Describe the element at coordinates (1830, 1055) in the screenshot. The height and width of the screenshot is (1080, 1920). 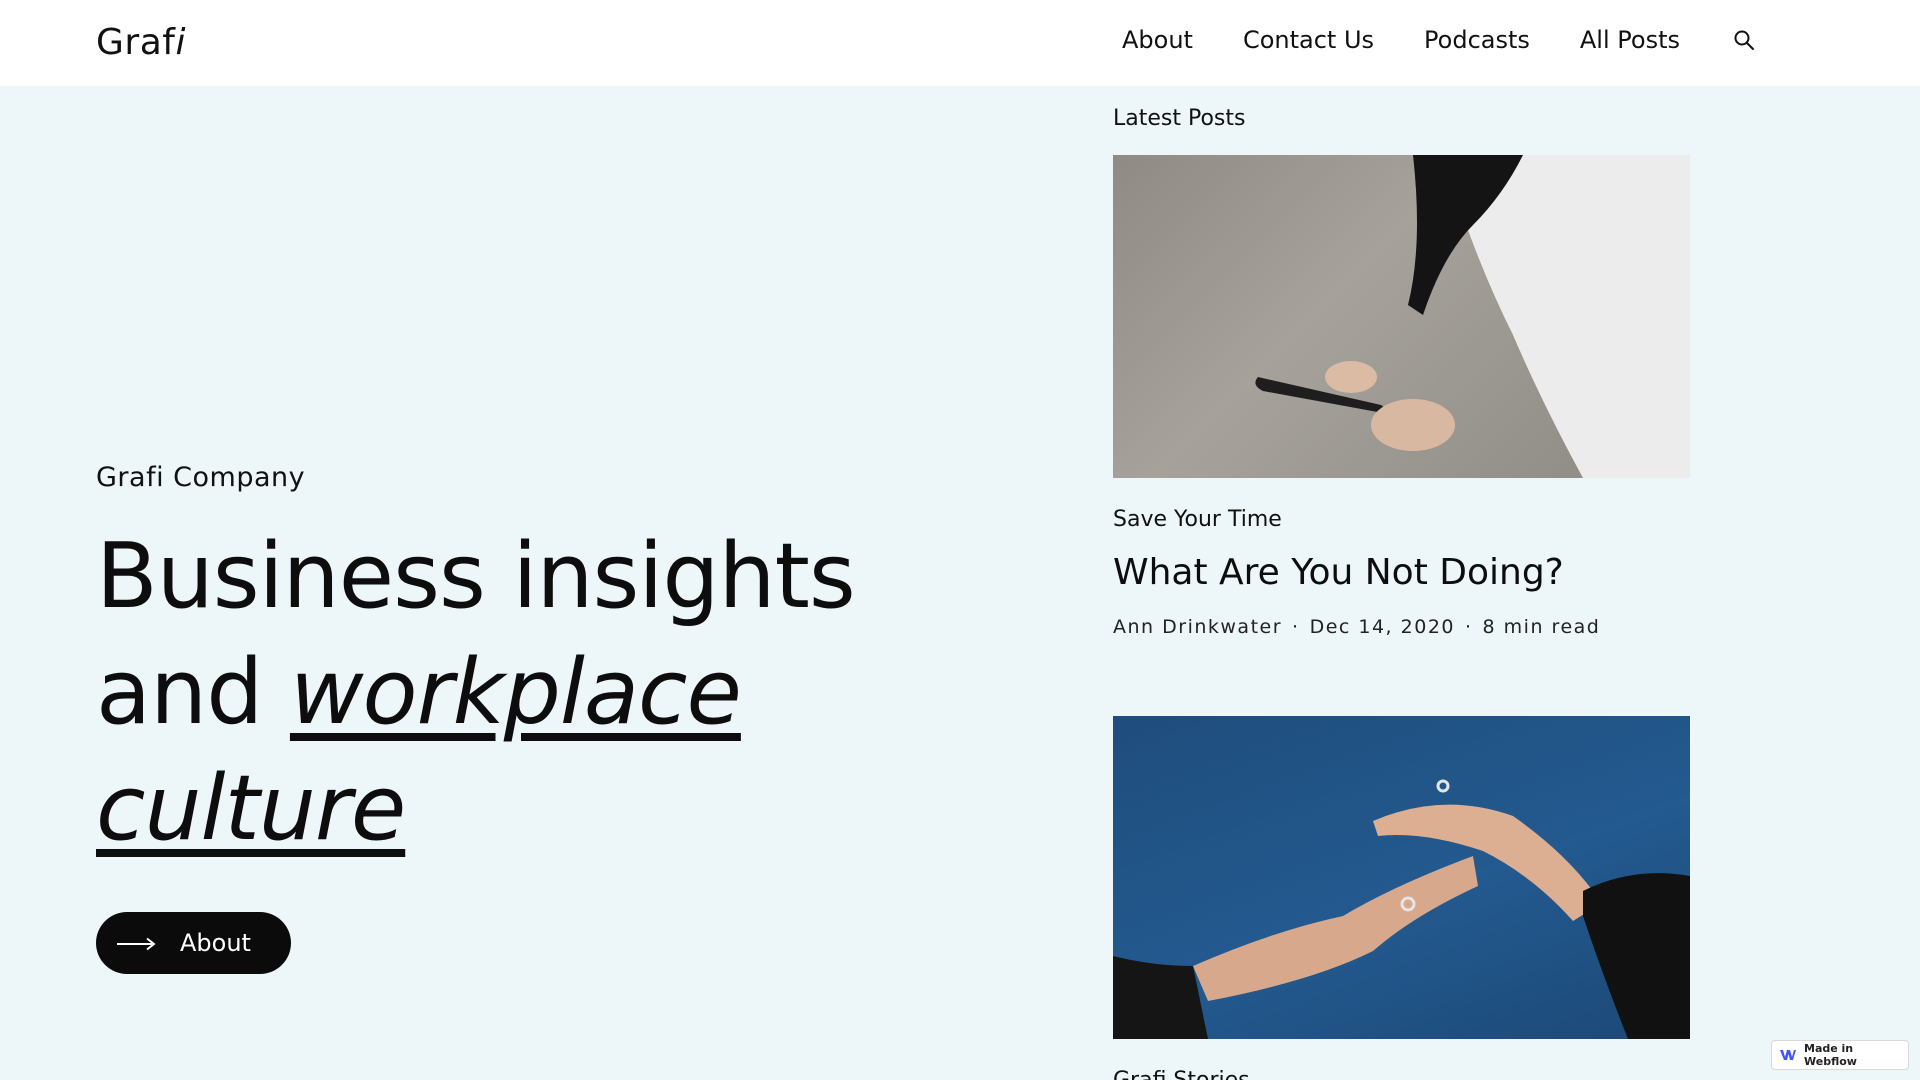
I see `badge-label: Made in Webflow` at that location.